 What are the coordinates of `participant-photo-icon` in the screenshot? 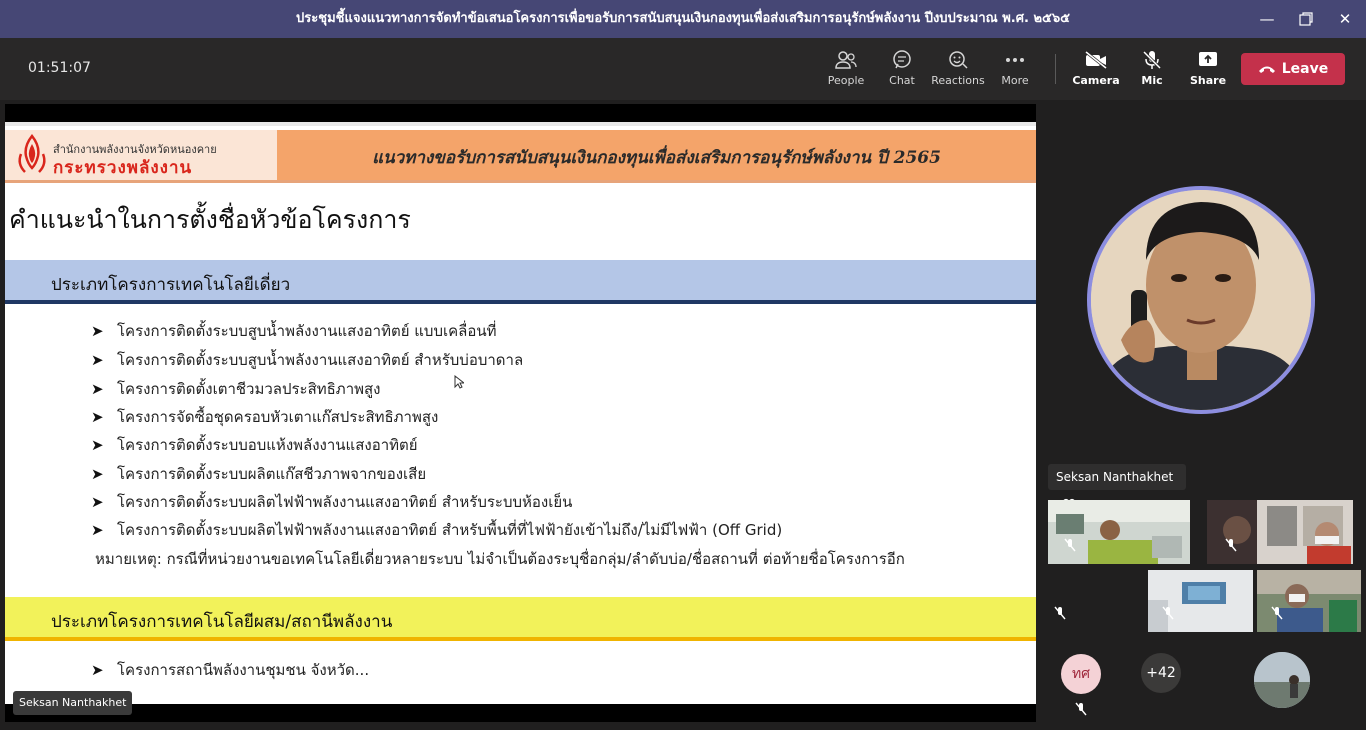 It's located at (1282, 680).